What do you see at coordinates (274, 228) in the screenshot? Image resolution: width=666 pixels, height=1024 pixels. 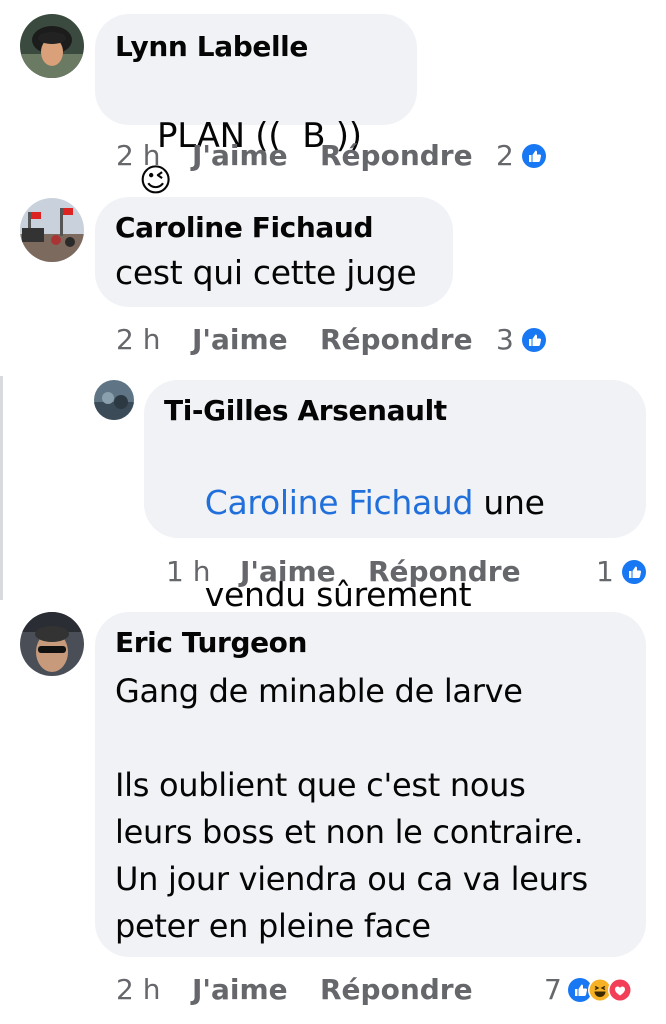 I see `comment-author: Caroline Fichaud` at bounding box center [274, 228].